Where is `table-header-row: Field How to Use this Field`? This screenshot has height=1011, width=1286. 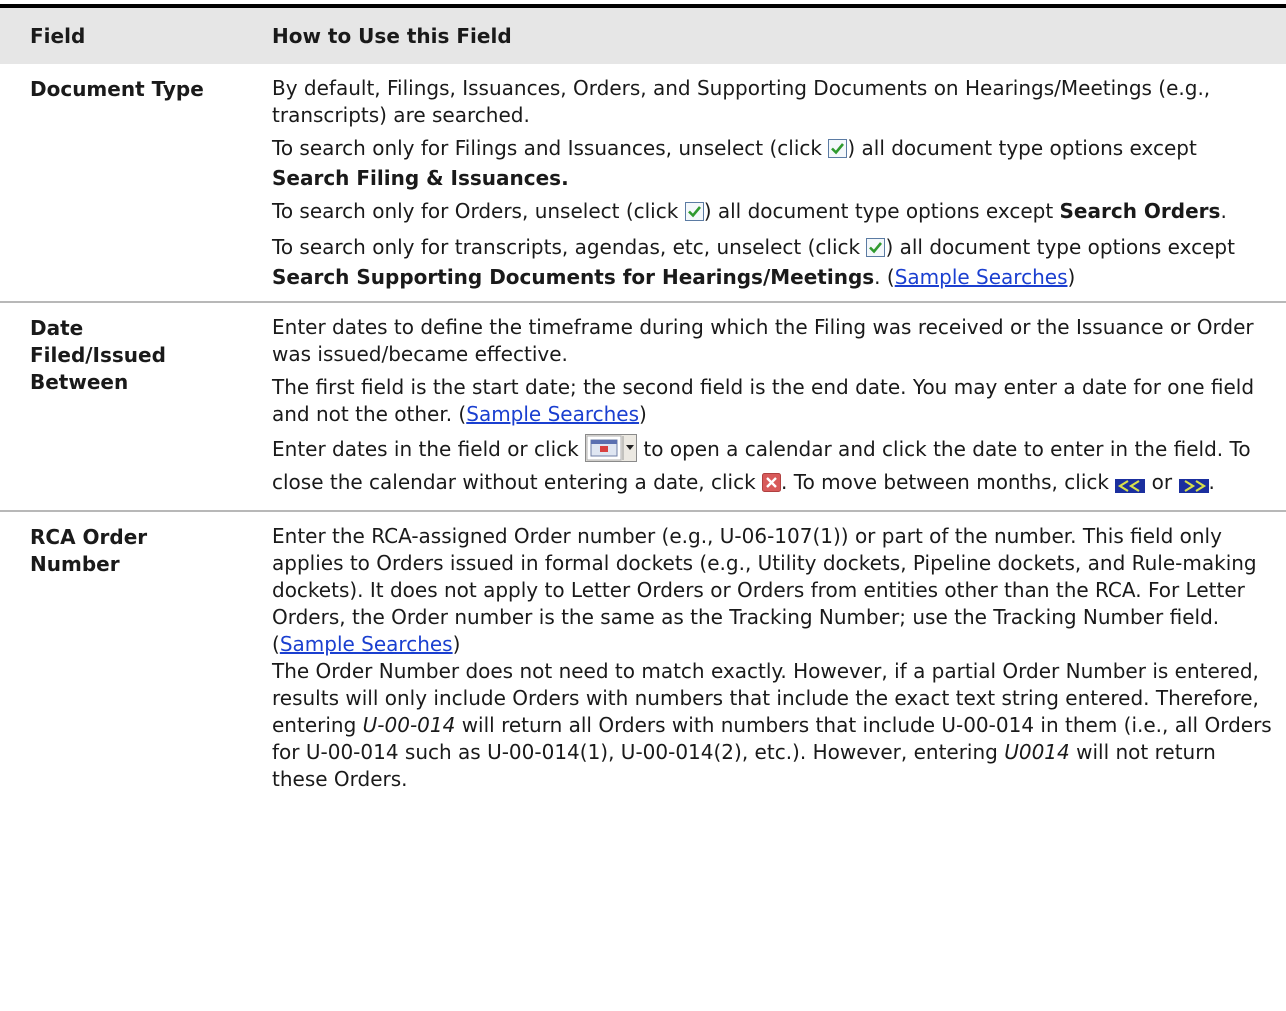 table-header-row: Field How to Use this Field is located at coordinates (643, 36).